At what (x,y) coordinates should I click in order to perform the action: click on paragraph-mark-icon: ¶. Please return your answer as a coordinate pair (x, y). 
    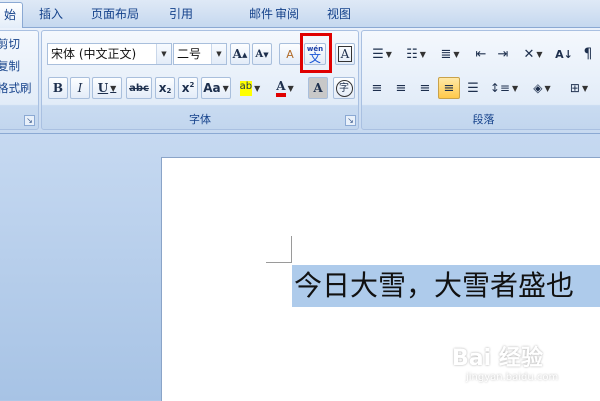
    Looking at the image, I should click on (588, 54).